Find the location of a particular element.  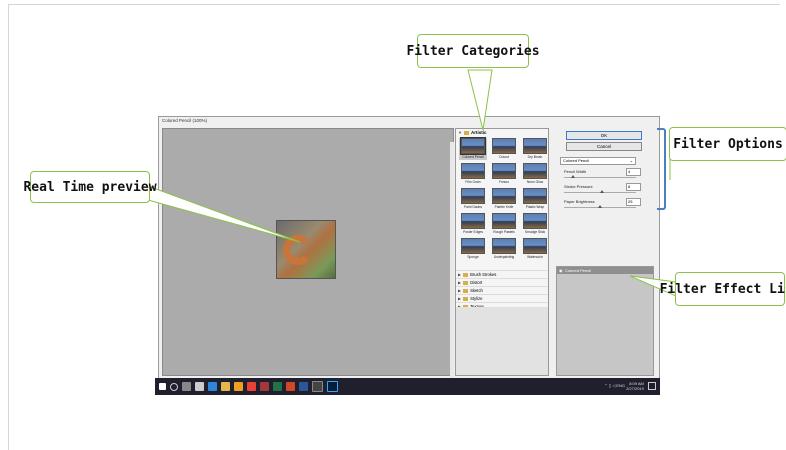

callout-pointer-categories is located at coordinates (480, 100).